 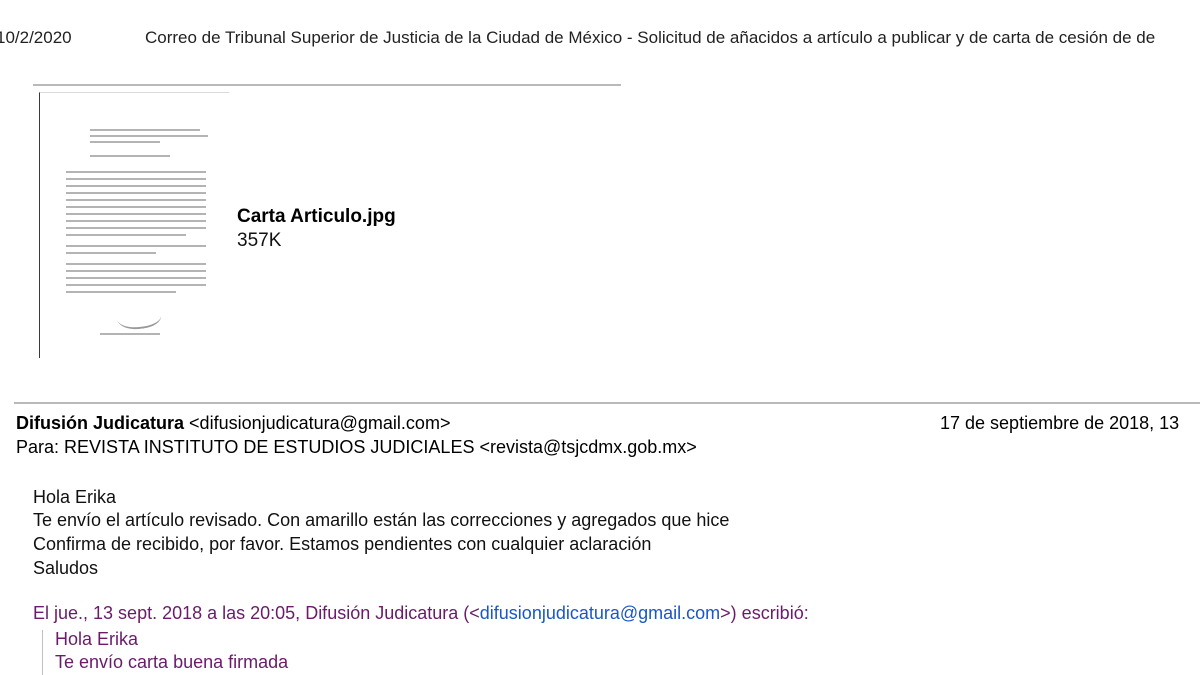 What do you see at coordinates (42, 652) in the screenshot?
I see `quote-bar` at bounding box center [42, 652].